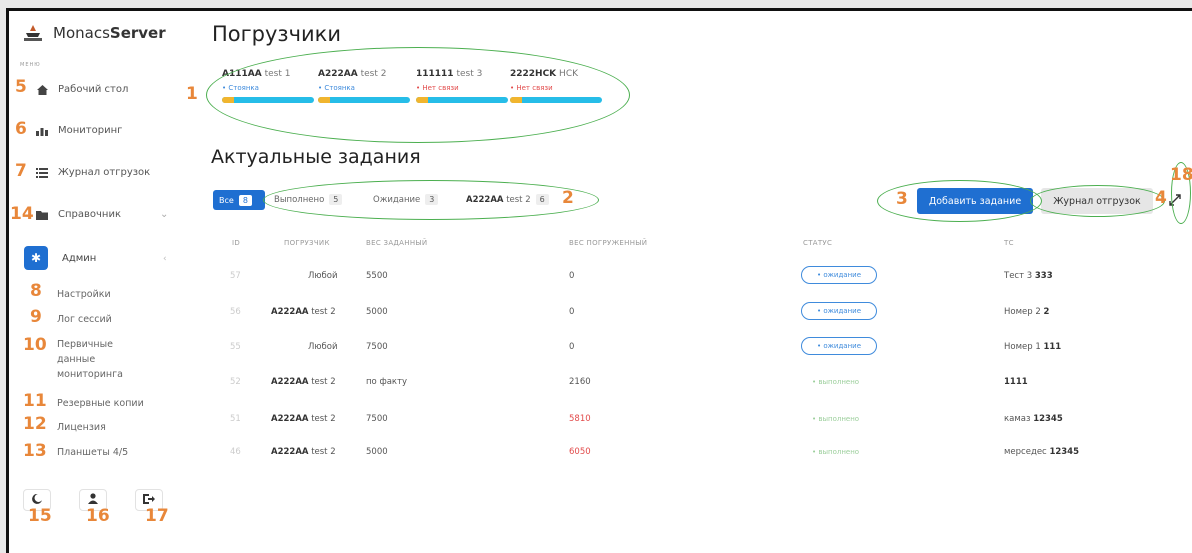 This screenshot has width=1192, height=553. Describe the element at coordinates (36, 258) in the screenshot. I see `gear-icon: ✱` at that location.